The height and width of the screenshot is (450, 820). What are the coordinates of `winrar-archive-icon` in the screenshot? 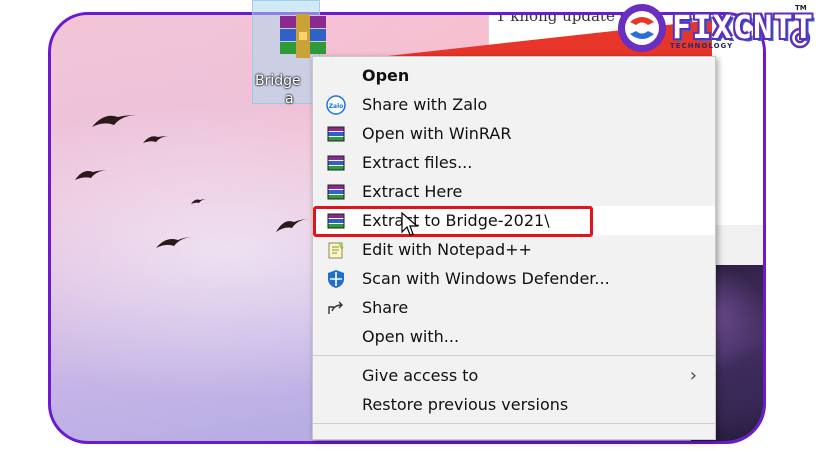 It's located at (303, 36).